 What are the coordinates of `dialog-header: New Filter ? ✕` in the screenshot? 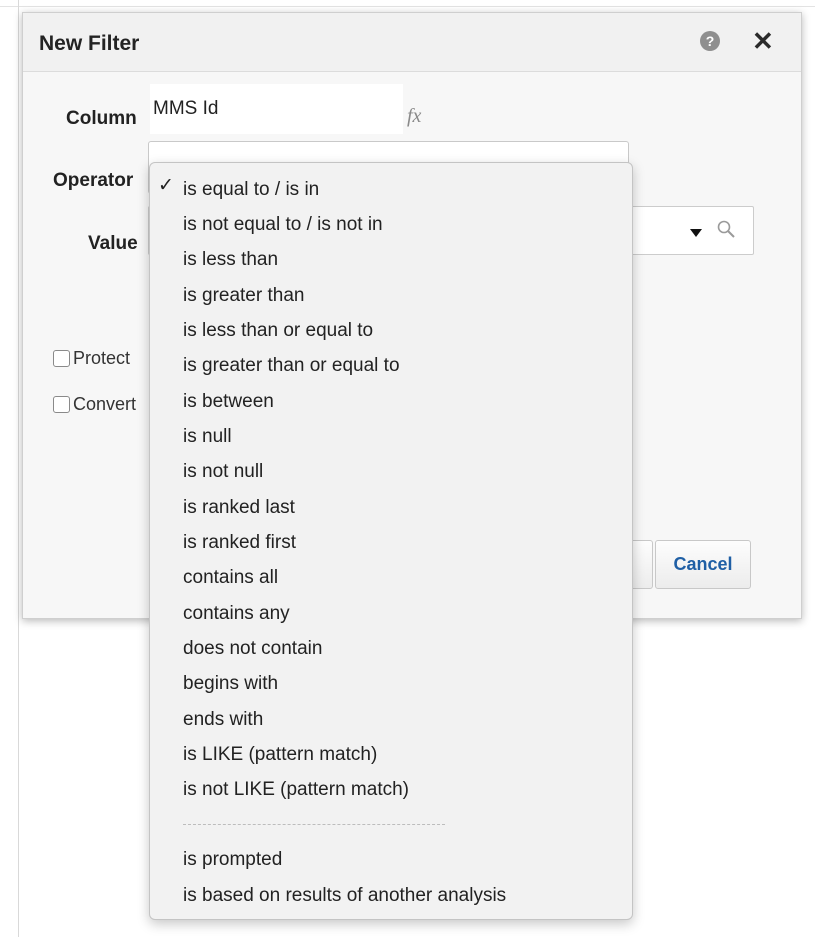 It's located at (412, 42).